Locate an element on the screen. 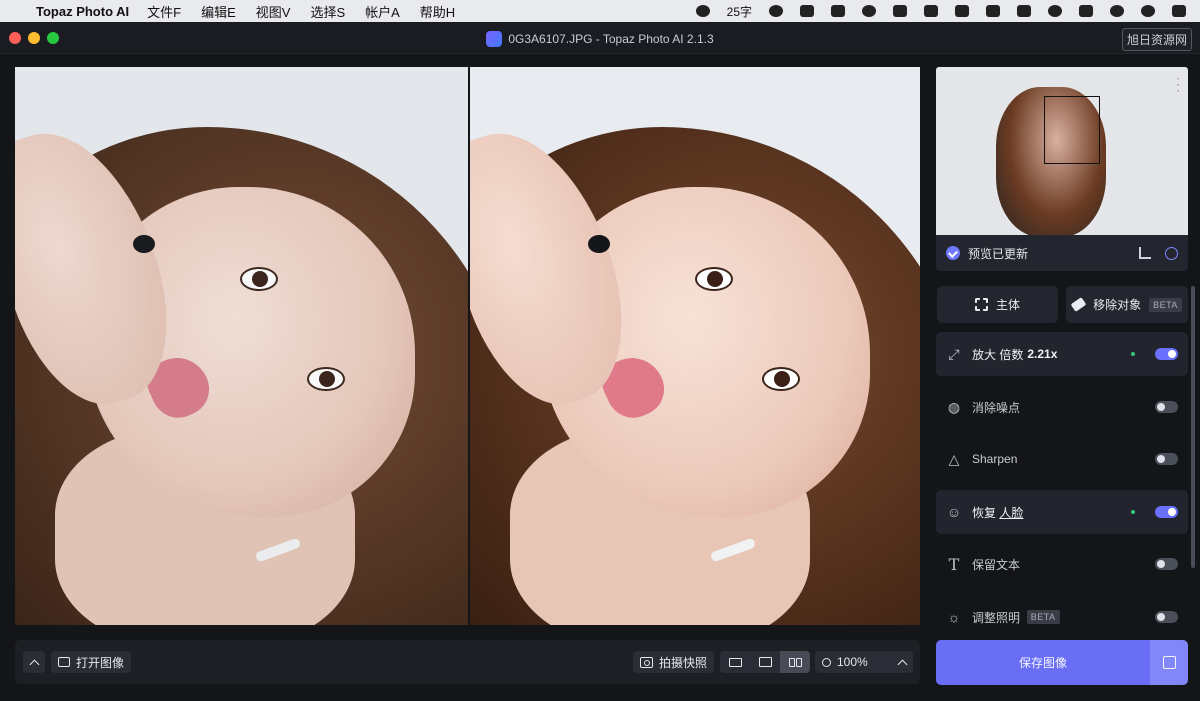  open-image-button: 打开图像 is located at coordinates (91, 662).